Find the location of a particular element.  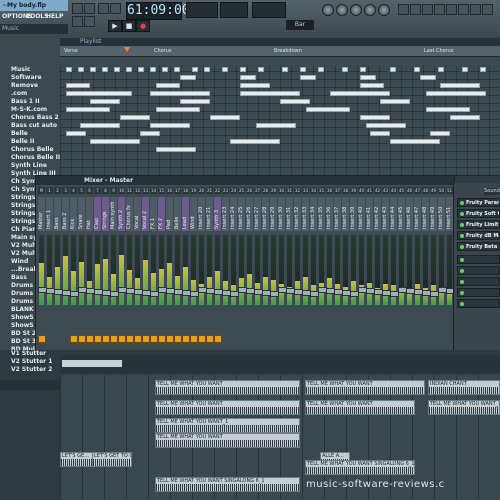

audio-clip: INDIAN CHANT is located at coordinates (464, 387).